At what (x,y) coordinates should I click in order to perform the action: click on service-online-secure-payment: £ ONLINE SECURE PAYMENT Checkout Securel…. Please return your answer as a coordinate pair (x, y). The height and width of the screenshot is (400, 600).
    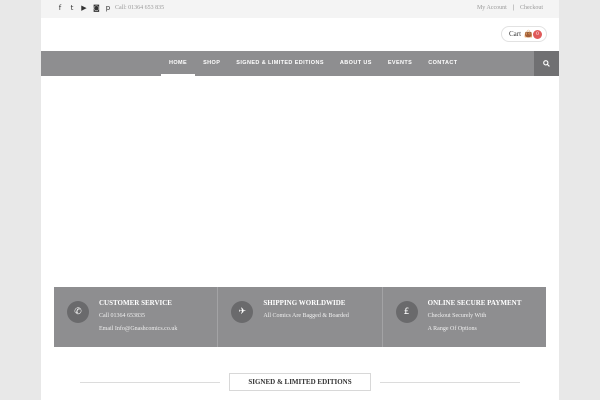
    Looking at the image, I should click on (463, 317).